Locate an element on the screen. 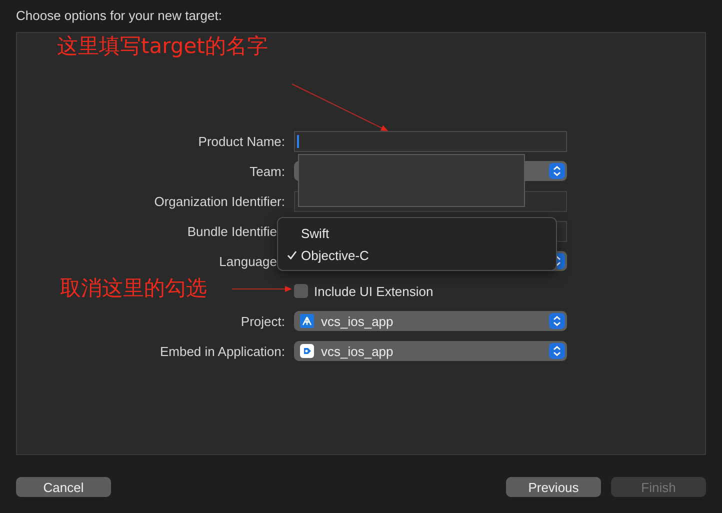  field-label: Language is located at coordinates (248, 261).